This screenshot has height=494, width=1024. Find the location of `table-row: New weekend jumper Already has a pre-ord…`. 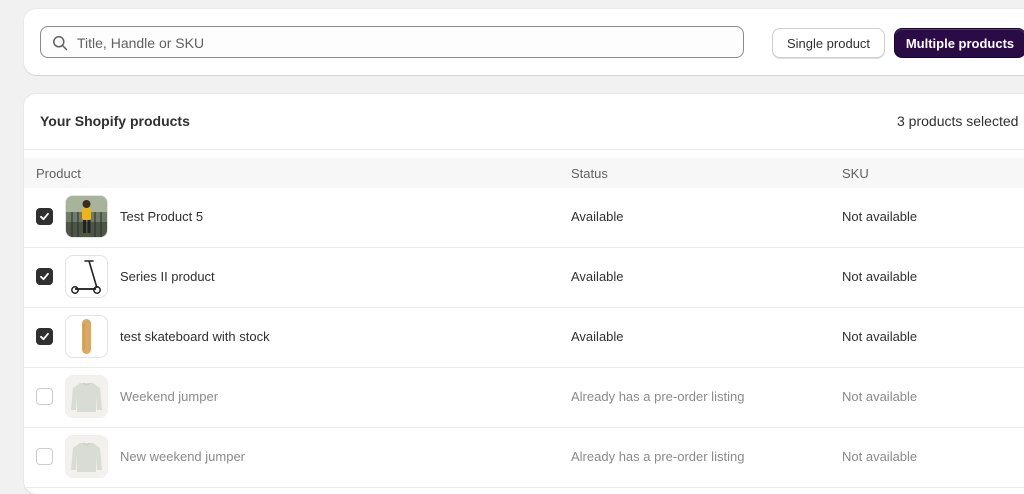

table-row: New weekend jumper Already has a pre-ord… is located at coordinates (524, 458).